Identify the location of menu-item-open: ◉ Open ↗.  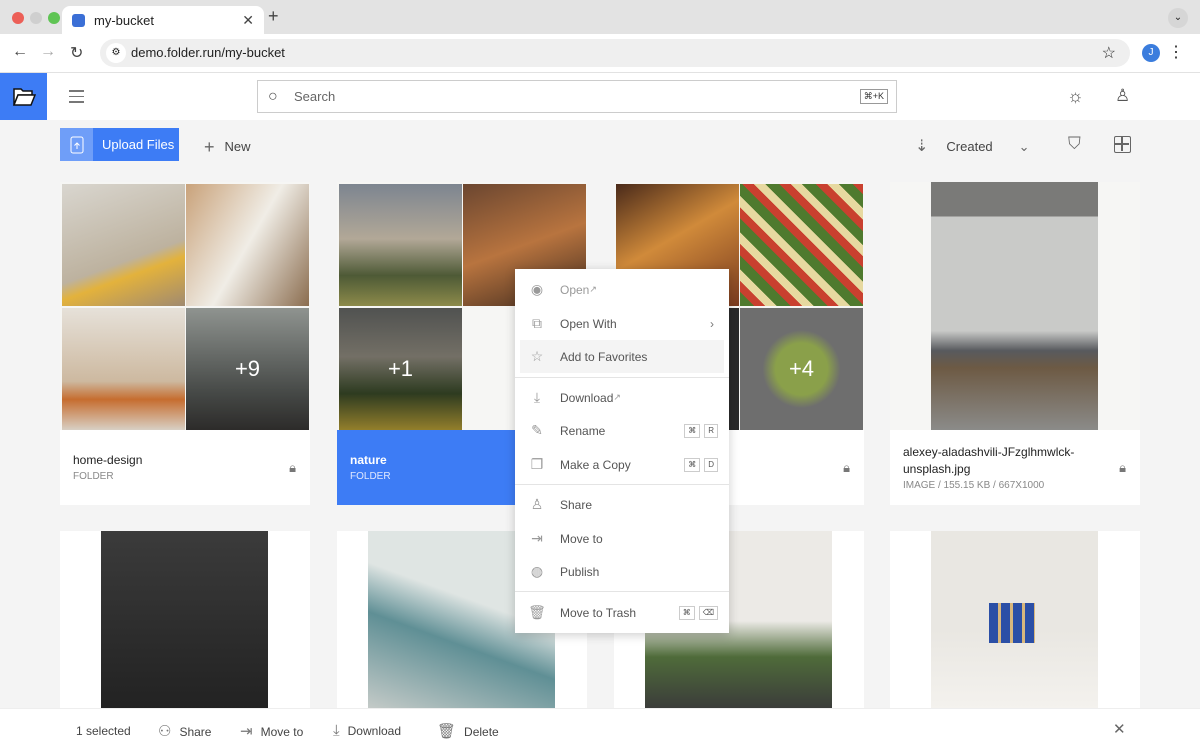
(622, 289).